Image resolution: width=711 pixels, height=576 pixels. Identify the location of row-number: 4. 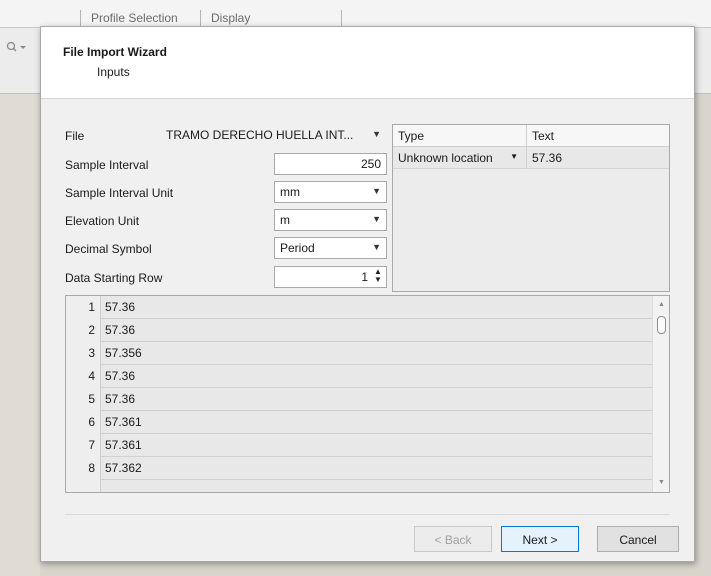
(83, 376).